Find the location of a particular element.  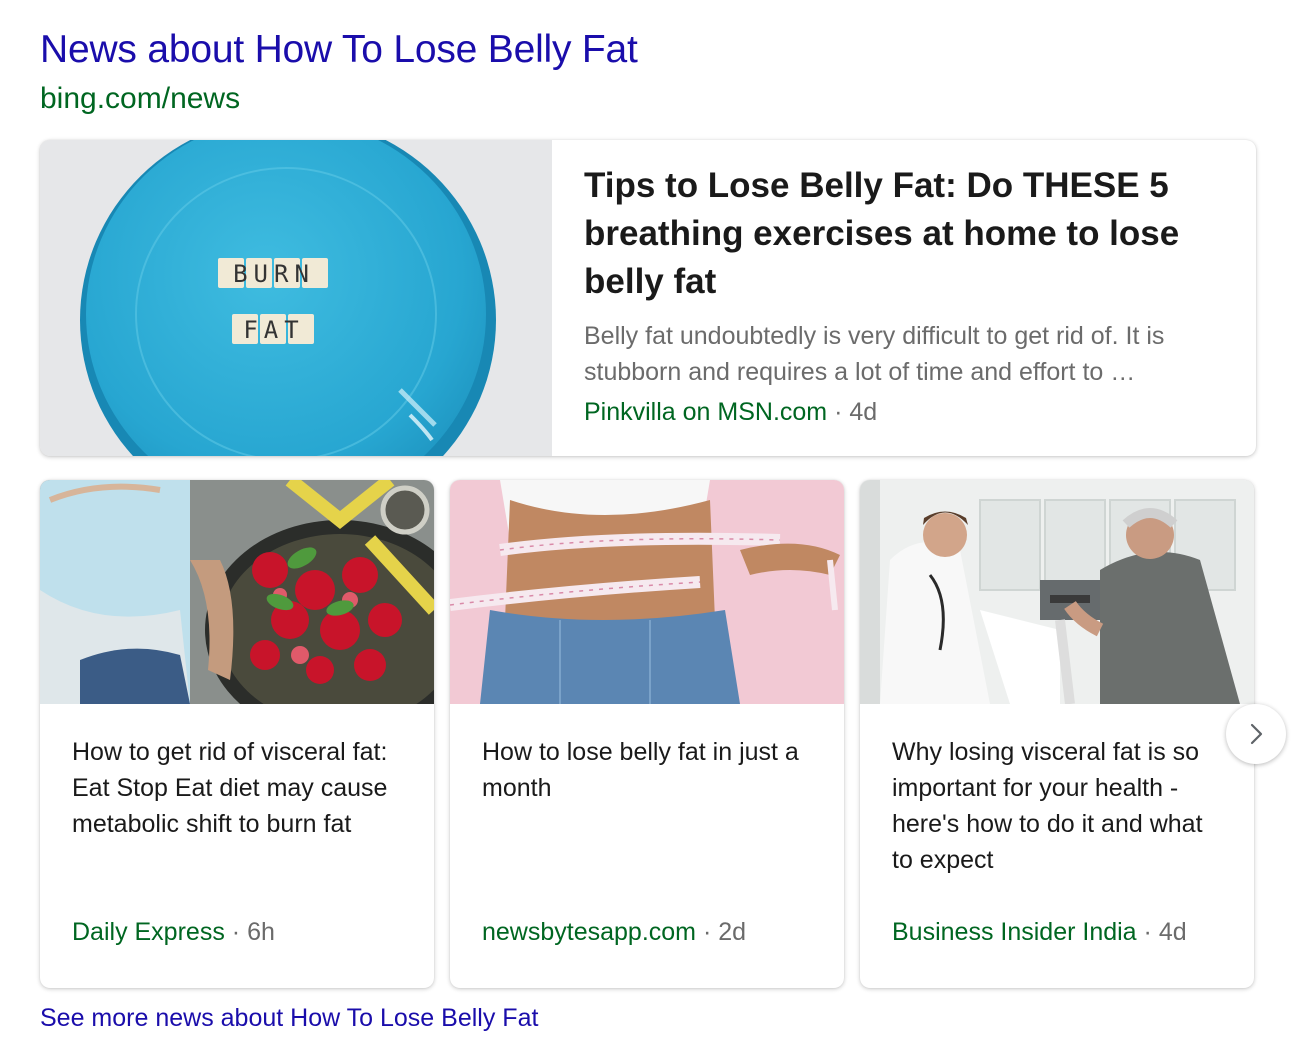

news-card-meta: newsbytesapp.com · 2d is located at coordinates (614, 932).